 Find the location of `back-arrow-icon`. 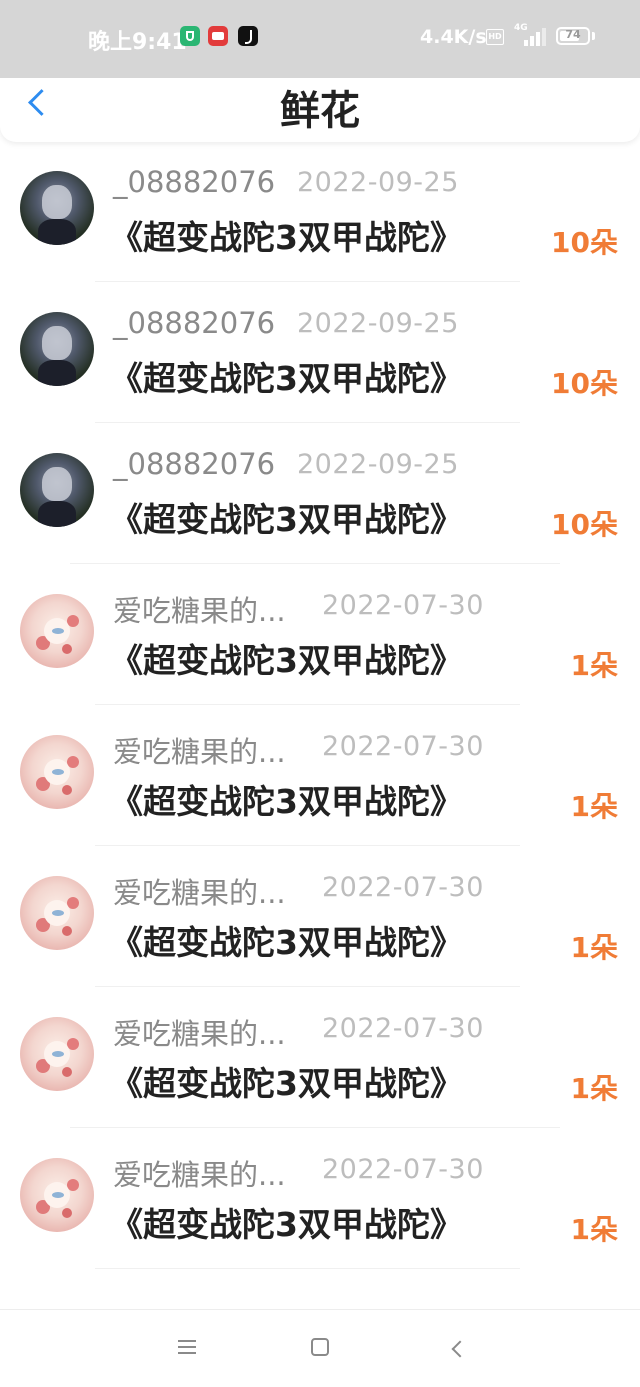

back-arrow-icon is located at coordinates (457, 1348).